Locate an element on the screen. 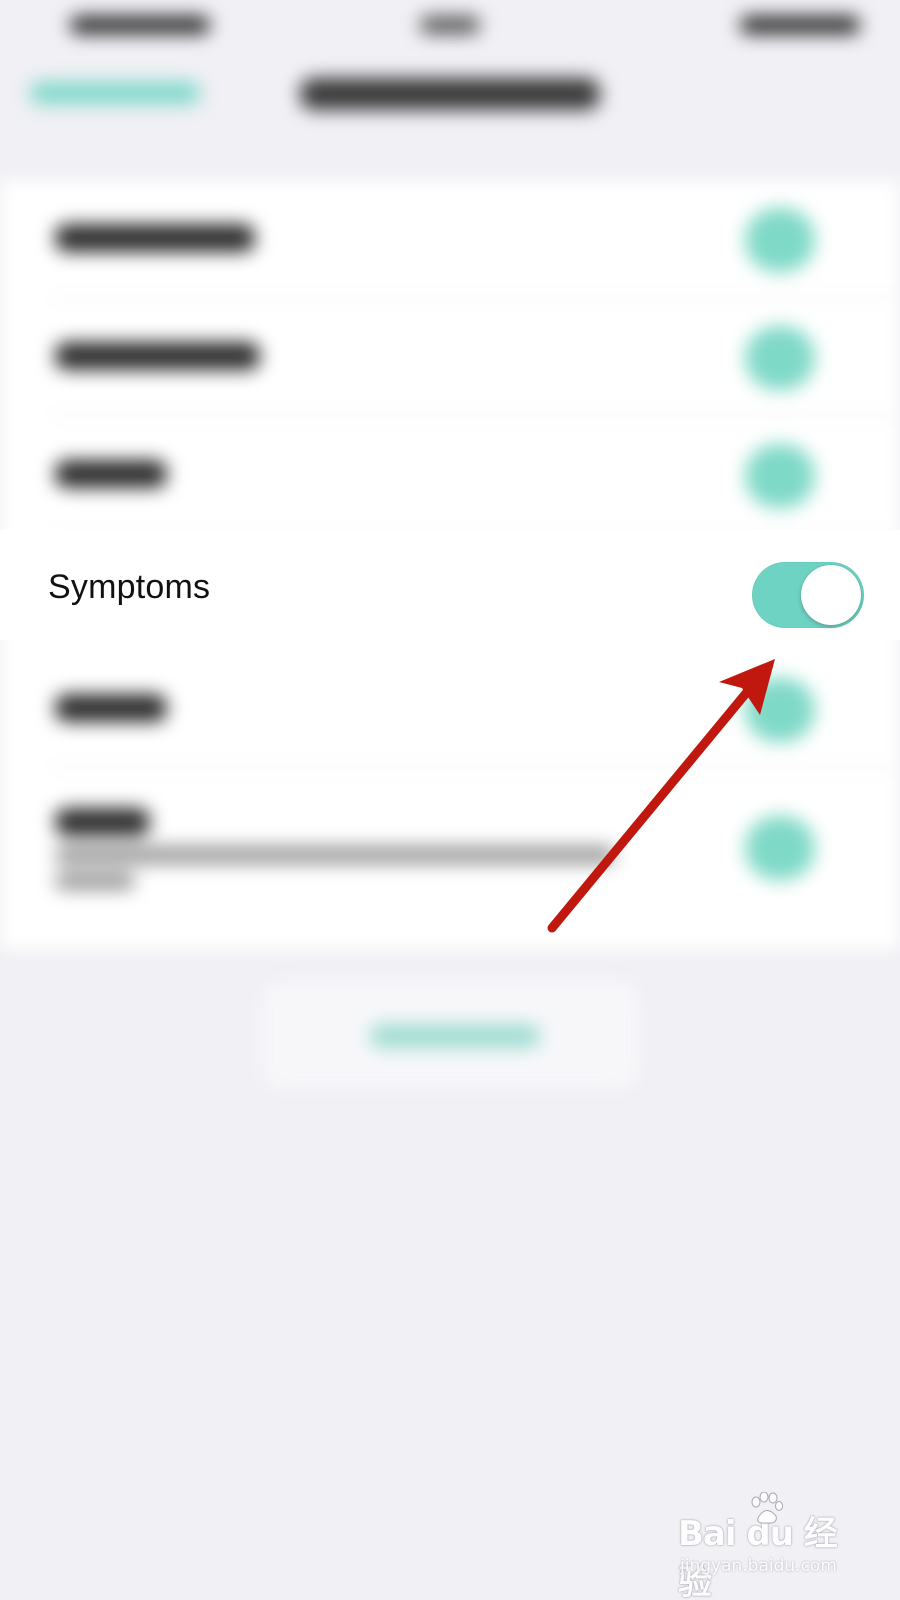 The height and width of the screenshot is (1600, 900). settings-row-symptoms: Symptoms is located at coordinates (450, 585).